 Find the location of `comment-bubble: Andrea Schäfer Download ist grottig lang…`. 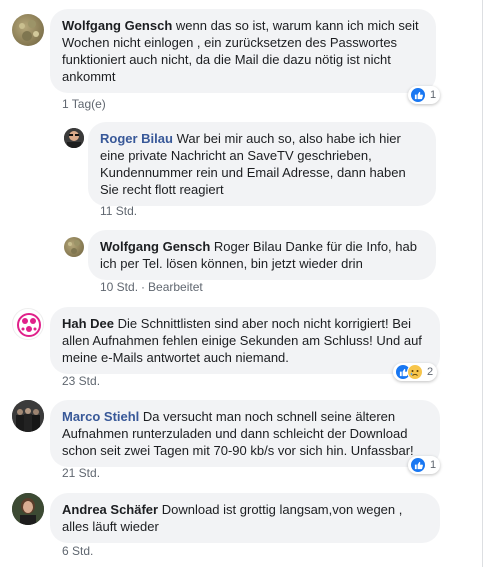

comment-bubble: Andrea Schäfer Download ist grottig lang… is located at coordinates (245, 518).